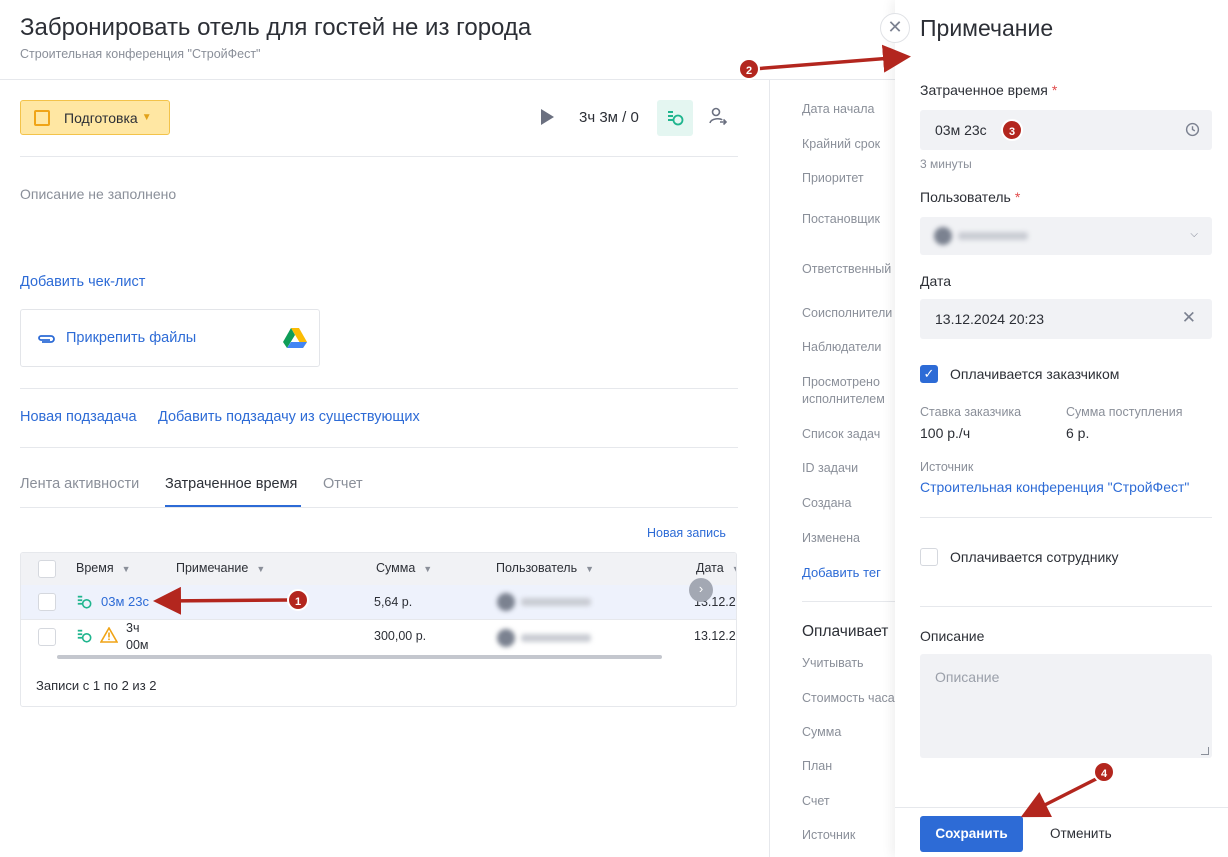 The width and height of the screenshot is (1228, 857). What do you see at coordinates (971, 412) in the screenshot?
I see `client-rate-label: Ставка заказчика` at bounding box center [971, 412].